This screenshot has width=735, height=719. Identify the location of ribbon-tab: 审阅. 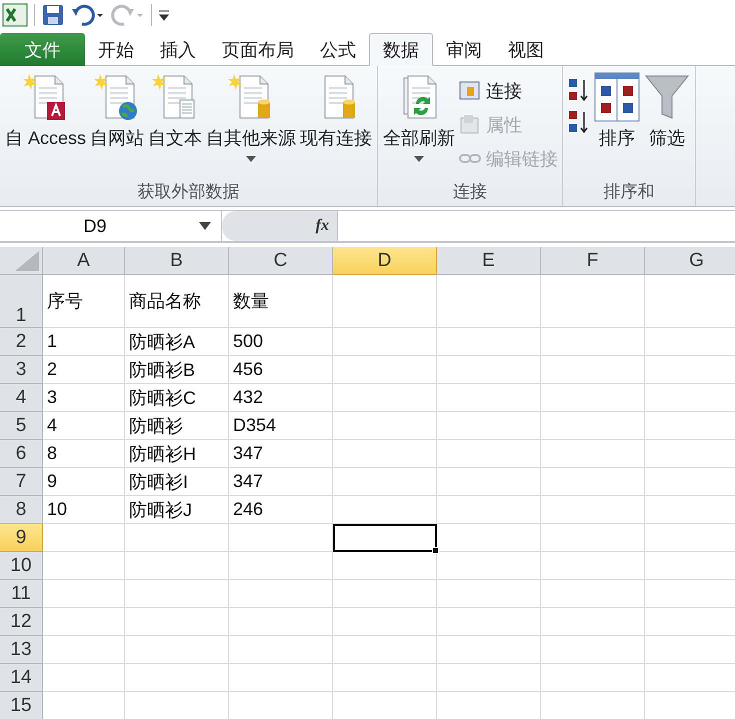
(464, 49).